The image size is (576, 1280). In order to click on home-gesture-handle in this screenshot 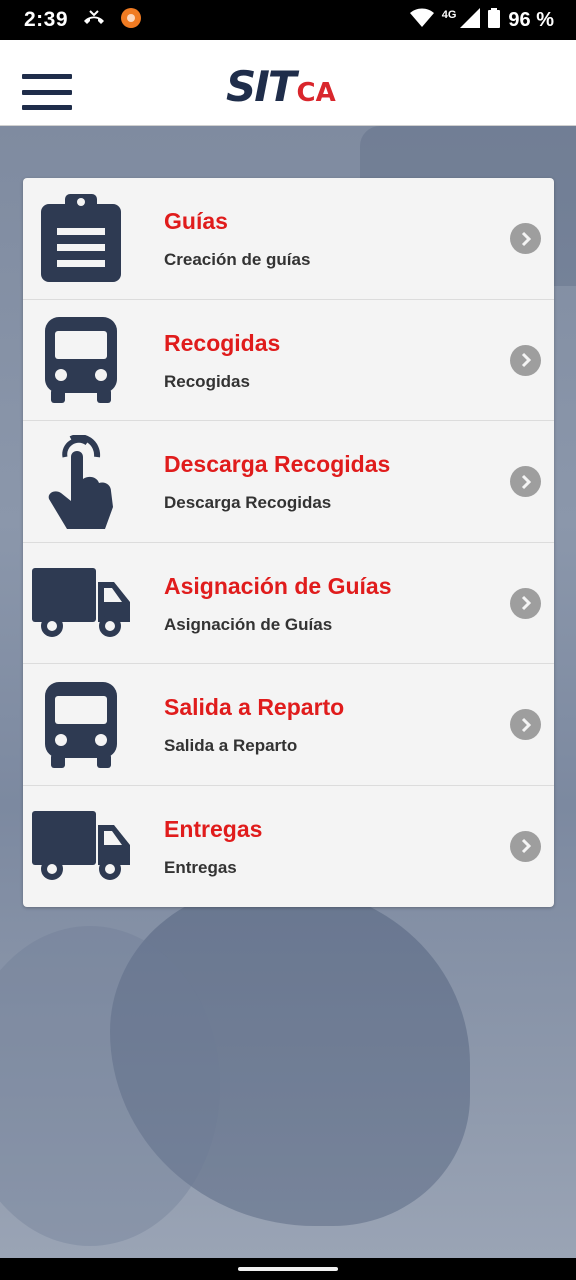, I will do `click(288, 1269)`.